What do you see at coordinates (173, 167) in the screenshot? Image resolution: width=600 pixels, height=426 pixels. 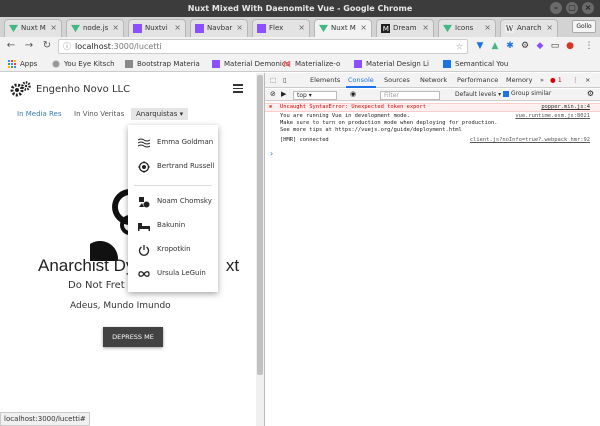 I see `dropdown-item-bertrand-russell: Bertrand Russell` at bounding box center [173, 167].